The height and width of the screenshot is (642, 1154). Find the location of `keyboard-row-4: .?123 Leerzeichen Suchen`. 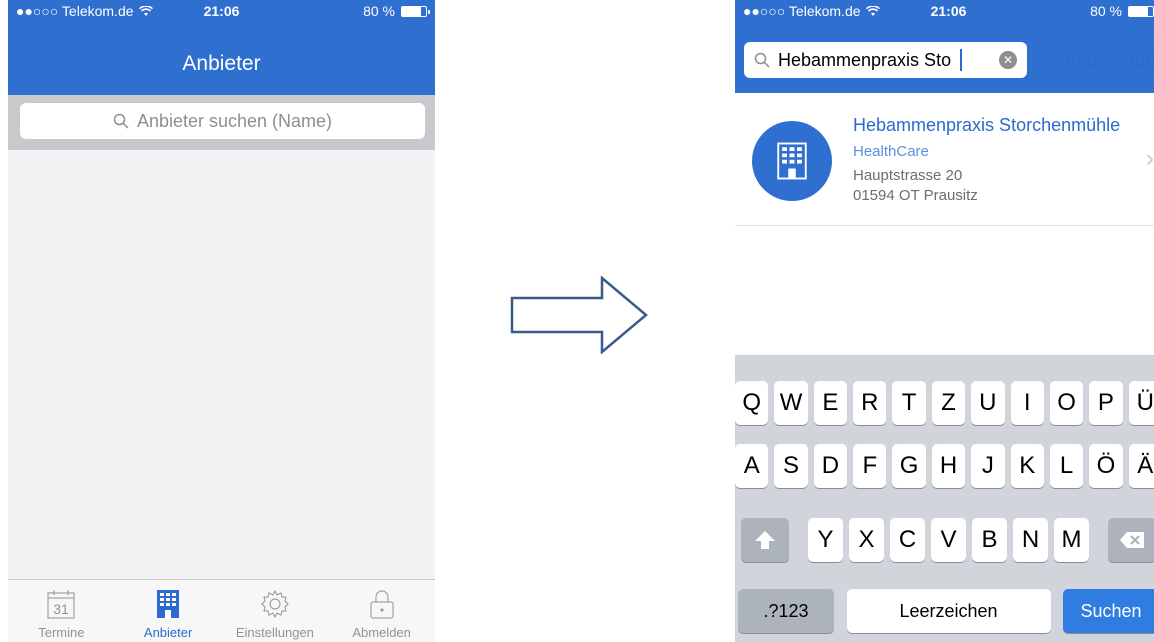

keyboard-row-4: .?123 Leerzeichen Suchen is located at coordinates (944, 611).